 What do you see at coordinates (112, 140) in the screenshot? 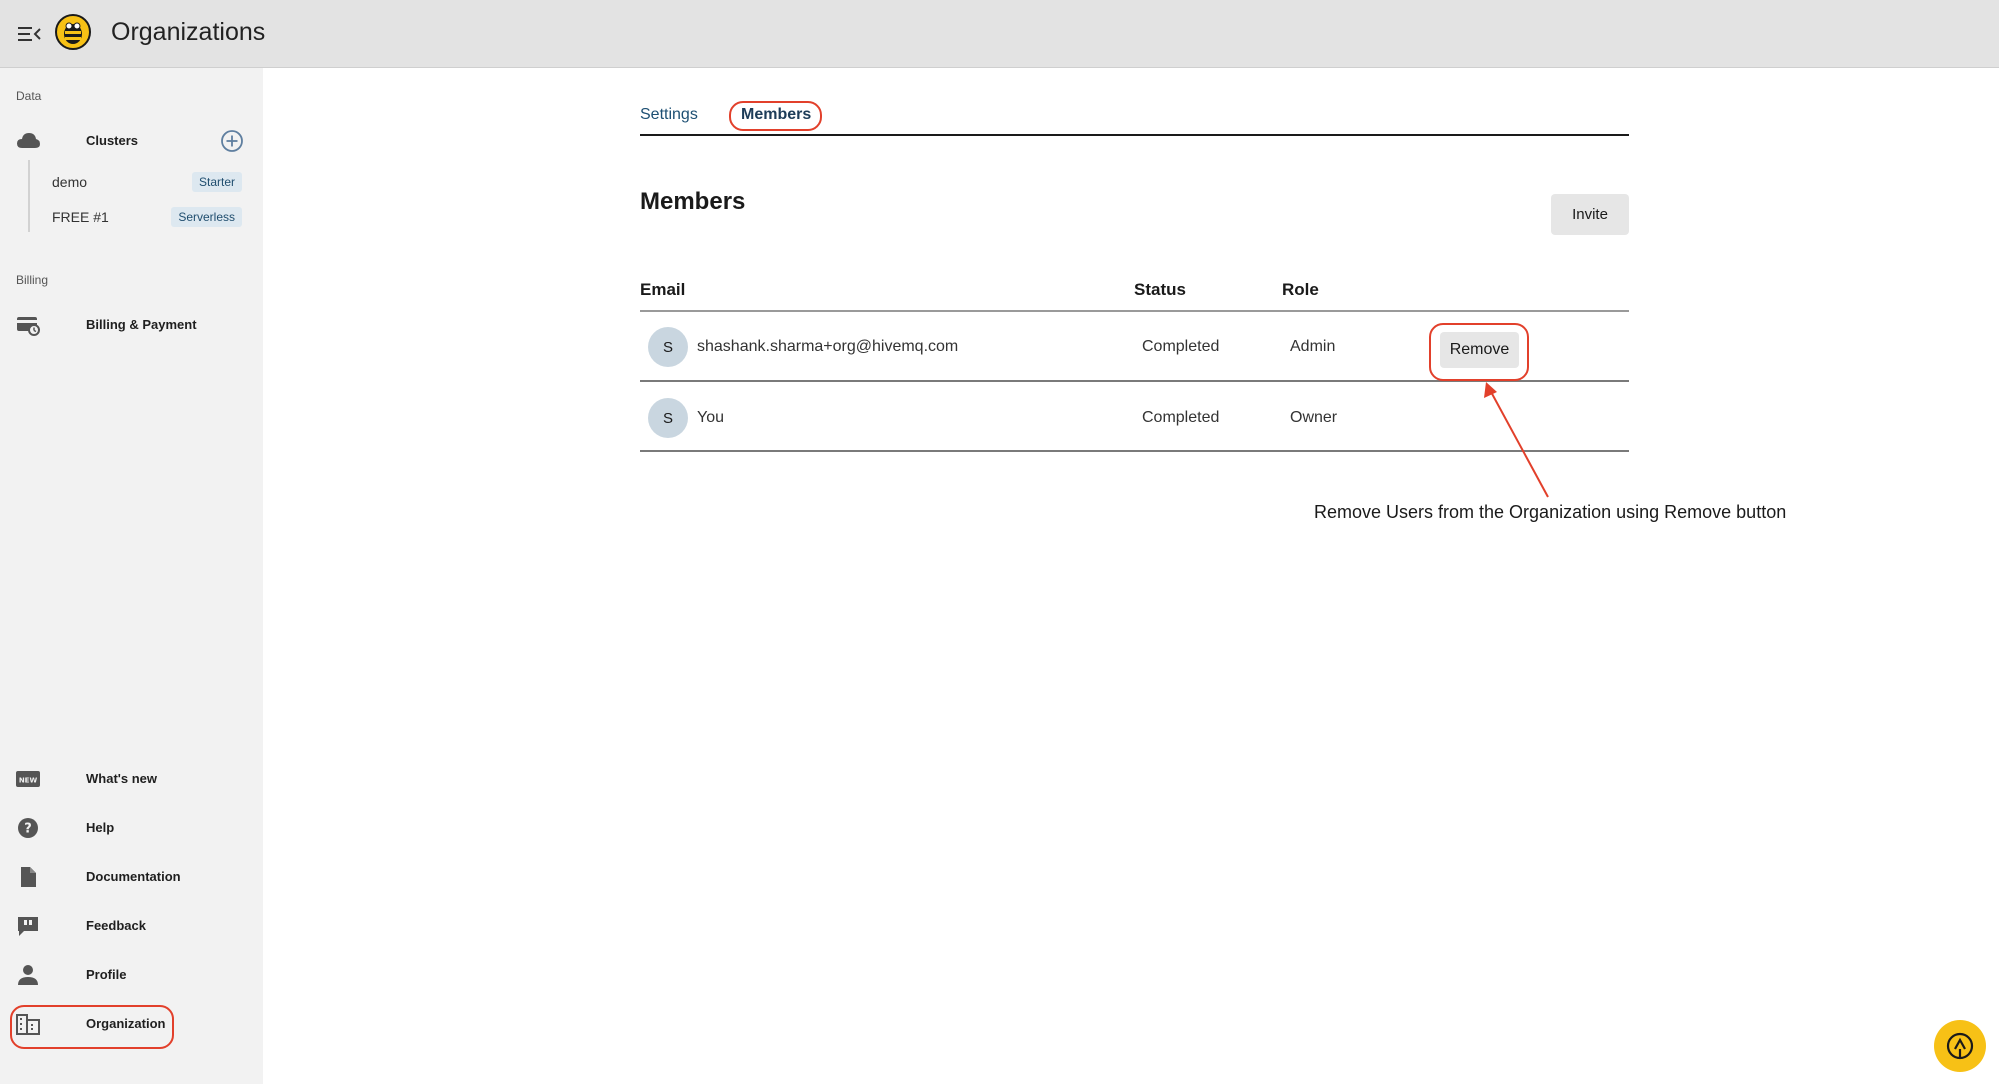
I see `sidebar-item-label: Clusters` at bounding box center [112, 140].